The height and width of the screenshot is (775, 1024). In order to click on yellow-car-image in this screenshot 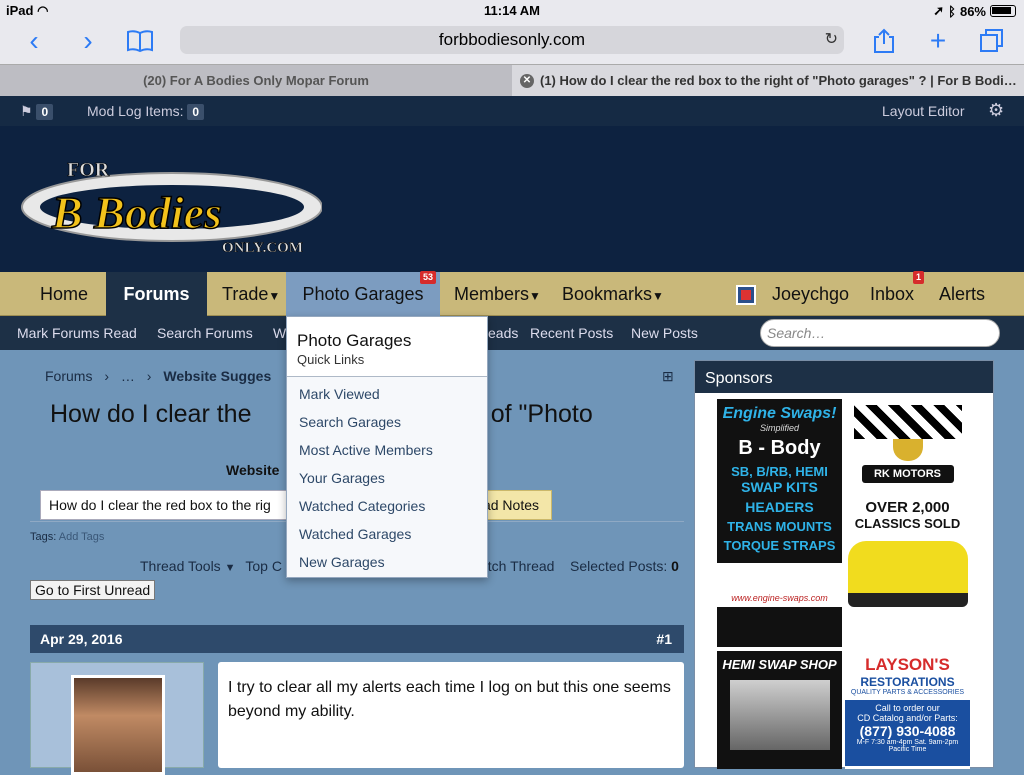, I will do `click(907, 574)`.